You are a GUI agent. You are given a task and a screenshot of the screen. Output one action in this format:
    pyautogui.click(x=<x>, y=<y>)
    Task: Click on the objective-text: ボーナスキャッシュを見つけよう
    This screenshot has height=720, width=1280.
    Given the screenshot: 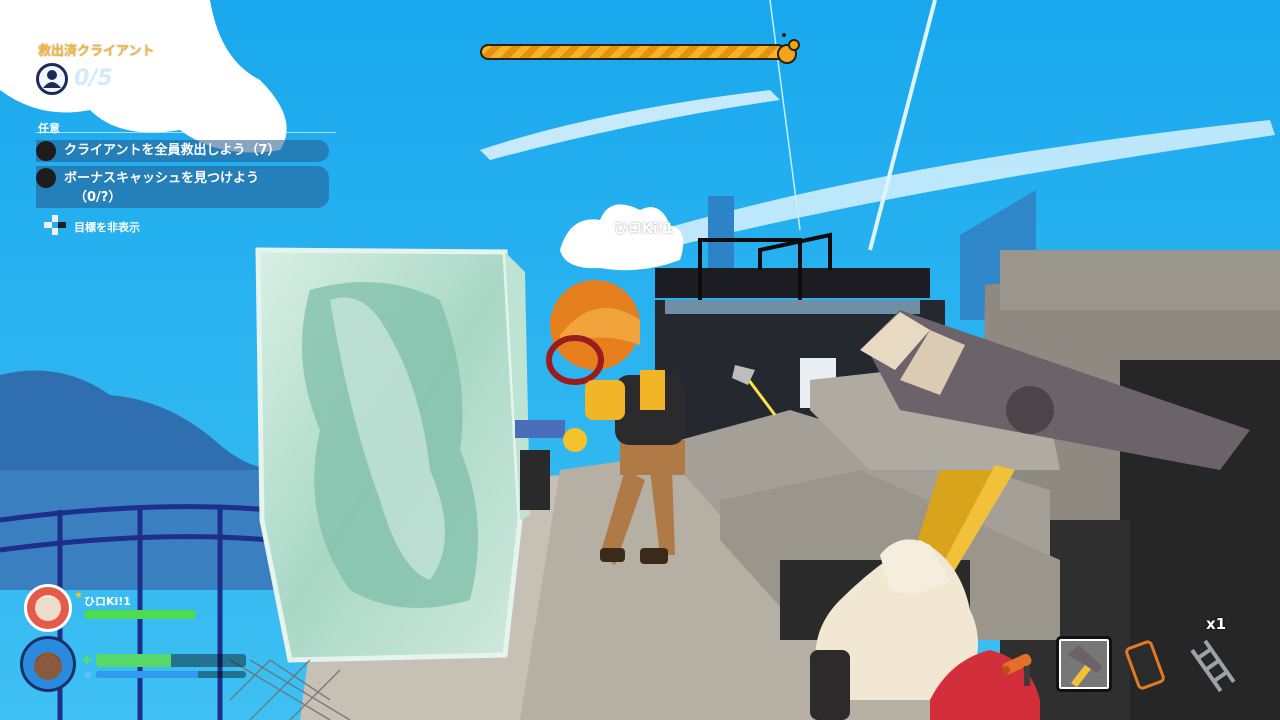 What is the action you would take?
    pyautogui.click(x=162, y=178)
    